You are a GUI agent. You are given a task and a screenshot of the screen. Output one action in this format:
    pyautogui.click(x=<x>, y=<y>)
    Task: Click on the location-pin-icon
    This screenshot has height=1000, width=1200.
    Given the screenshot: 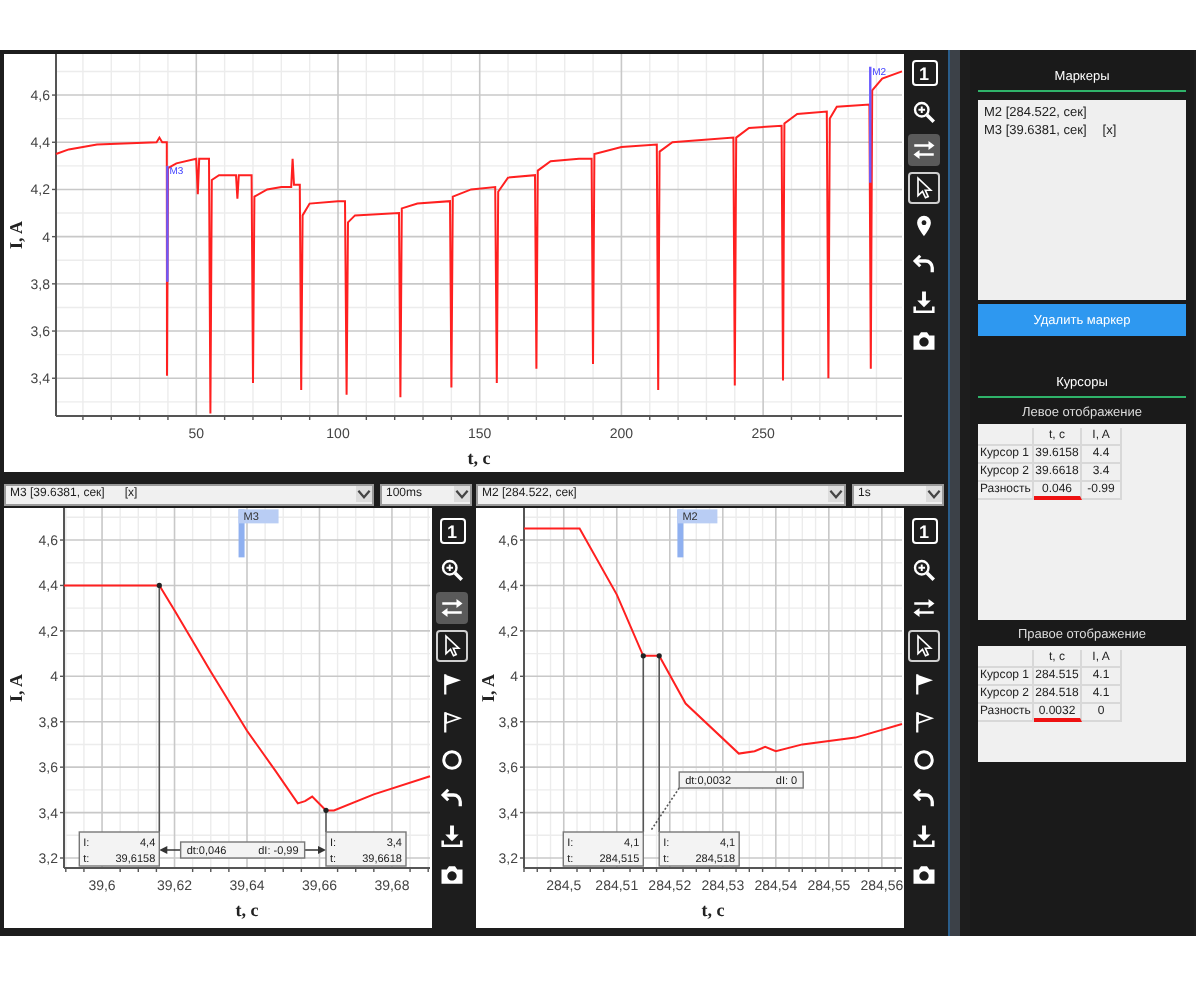 What is the action you would take?
    pyautogui.click(x=924, y=226)
    